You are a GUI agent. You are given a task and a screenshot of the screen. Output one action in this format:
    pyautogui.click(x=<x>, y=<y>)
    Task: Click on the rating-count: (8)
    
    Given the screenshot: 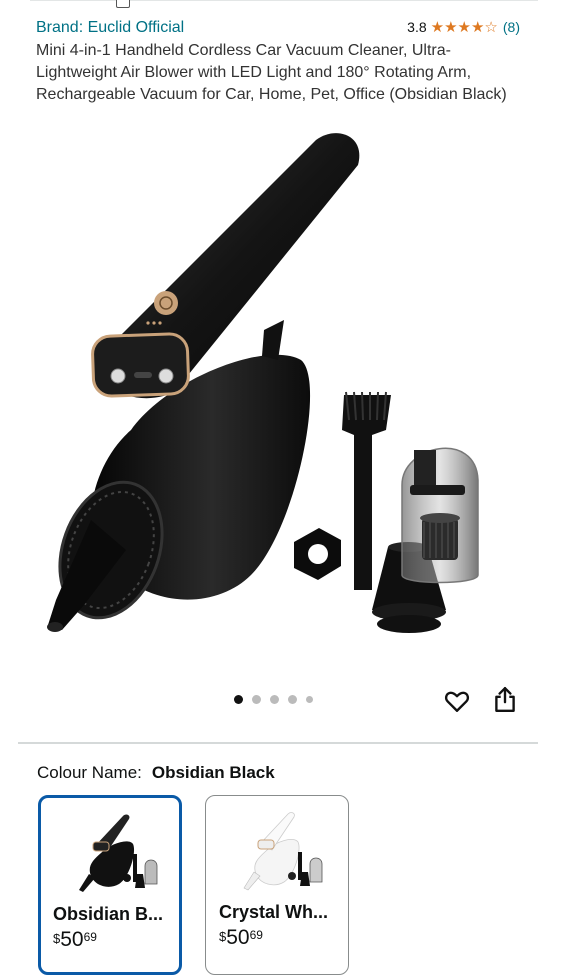 What is the action you would take?
    pyautogui.click(x=511, y=27)
    